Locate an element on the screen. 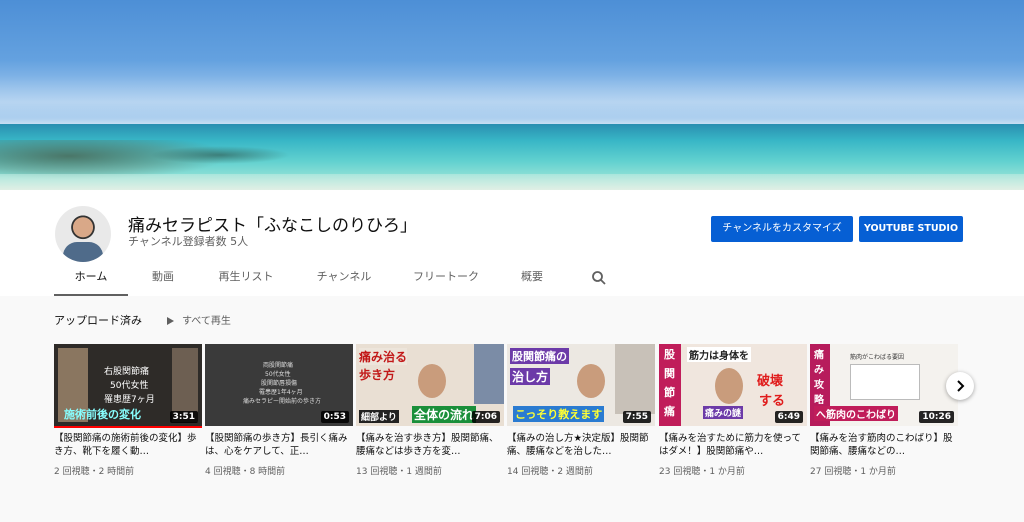  tab-about: 概要 is located at coordinates (532, 280).